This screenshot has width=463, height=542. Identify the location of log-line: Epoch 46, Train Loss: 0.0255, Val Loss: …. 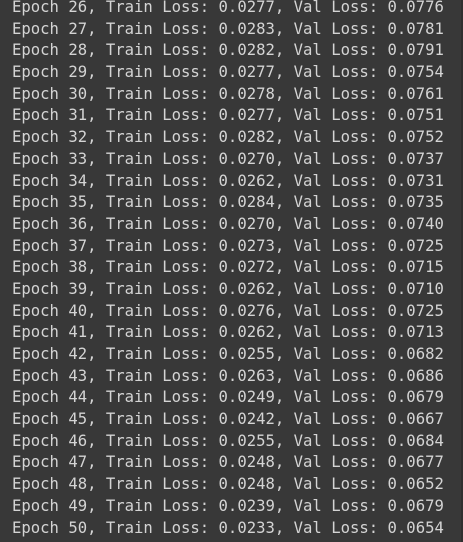
(228, 440).